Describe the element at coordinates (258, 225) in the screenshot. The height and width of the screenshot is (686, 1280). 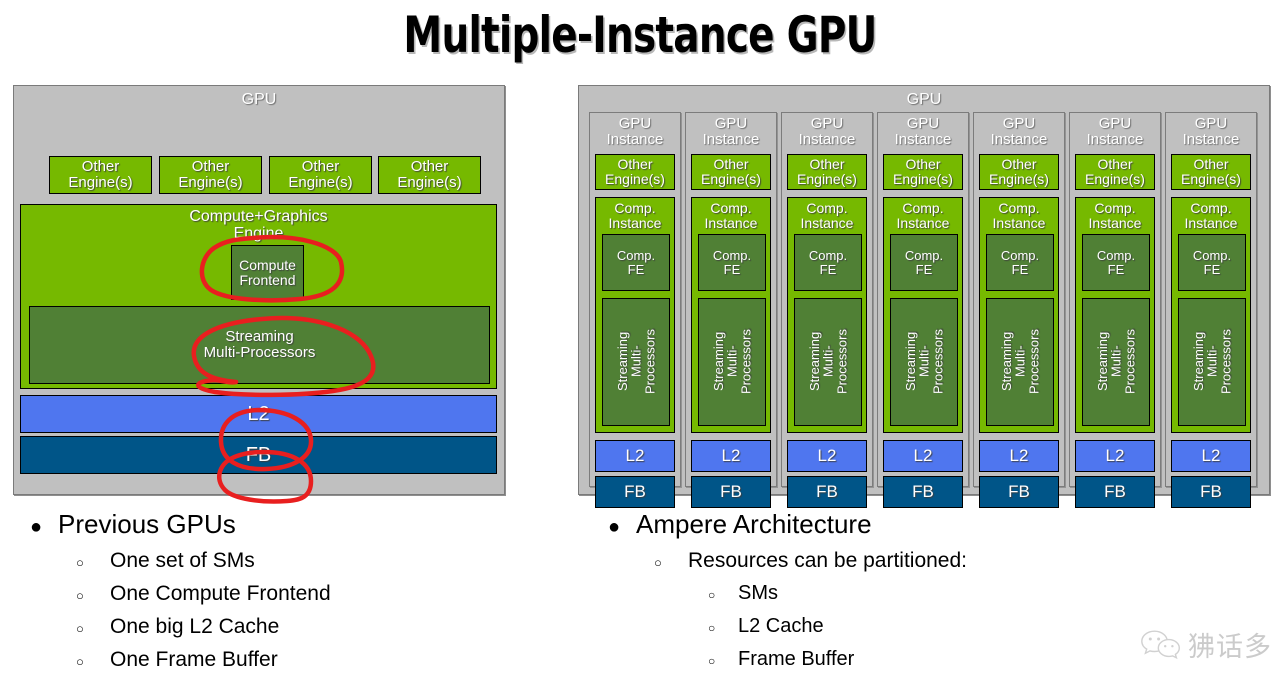
I see `compute-graphics-engine-label: Compute+Graphics Engine` at that location.